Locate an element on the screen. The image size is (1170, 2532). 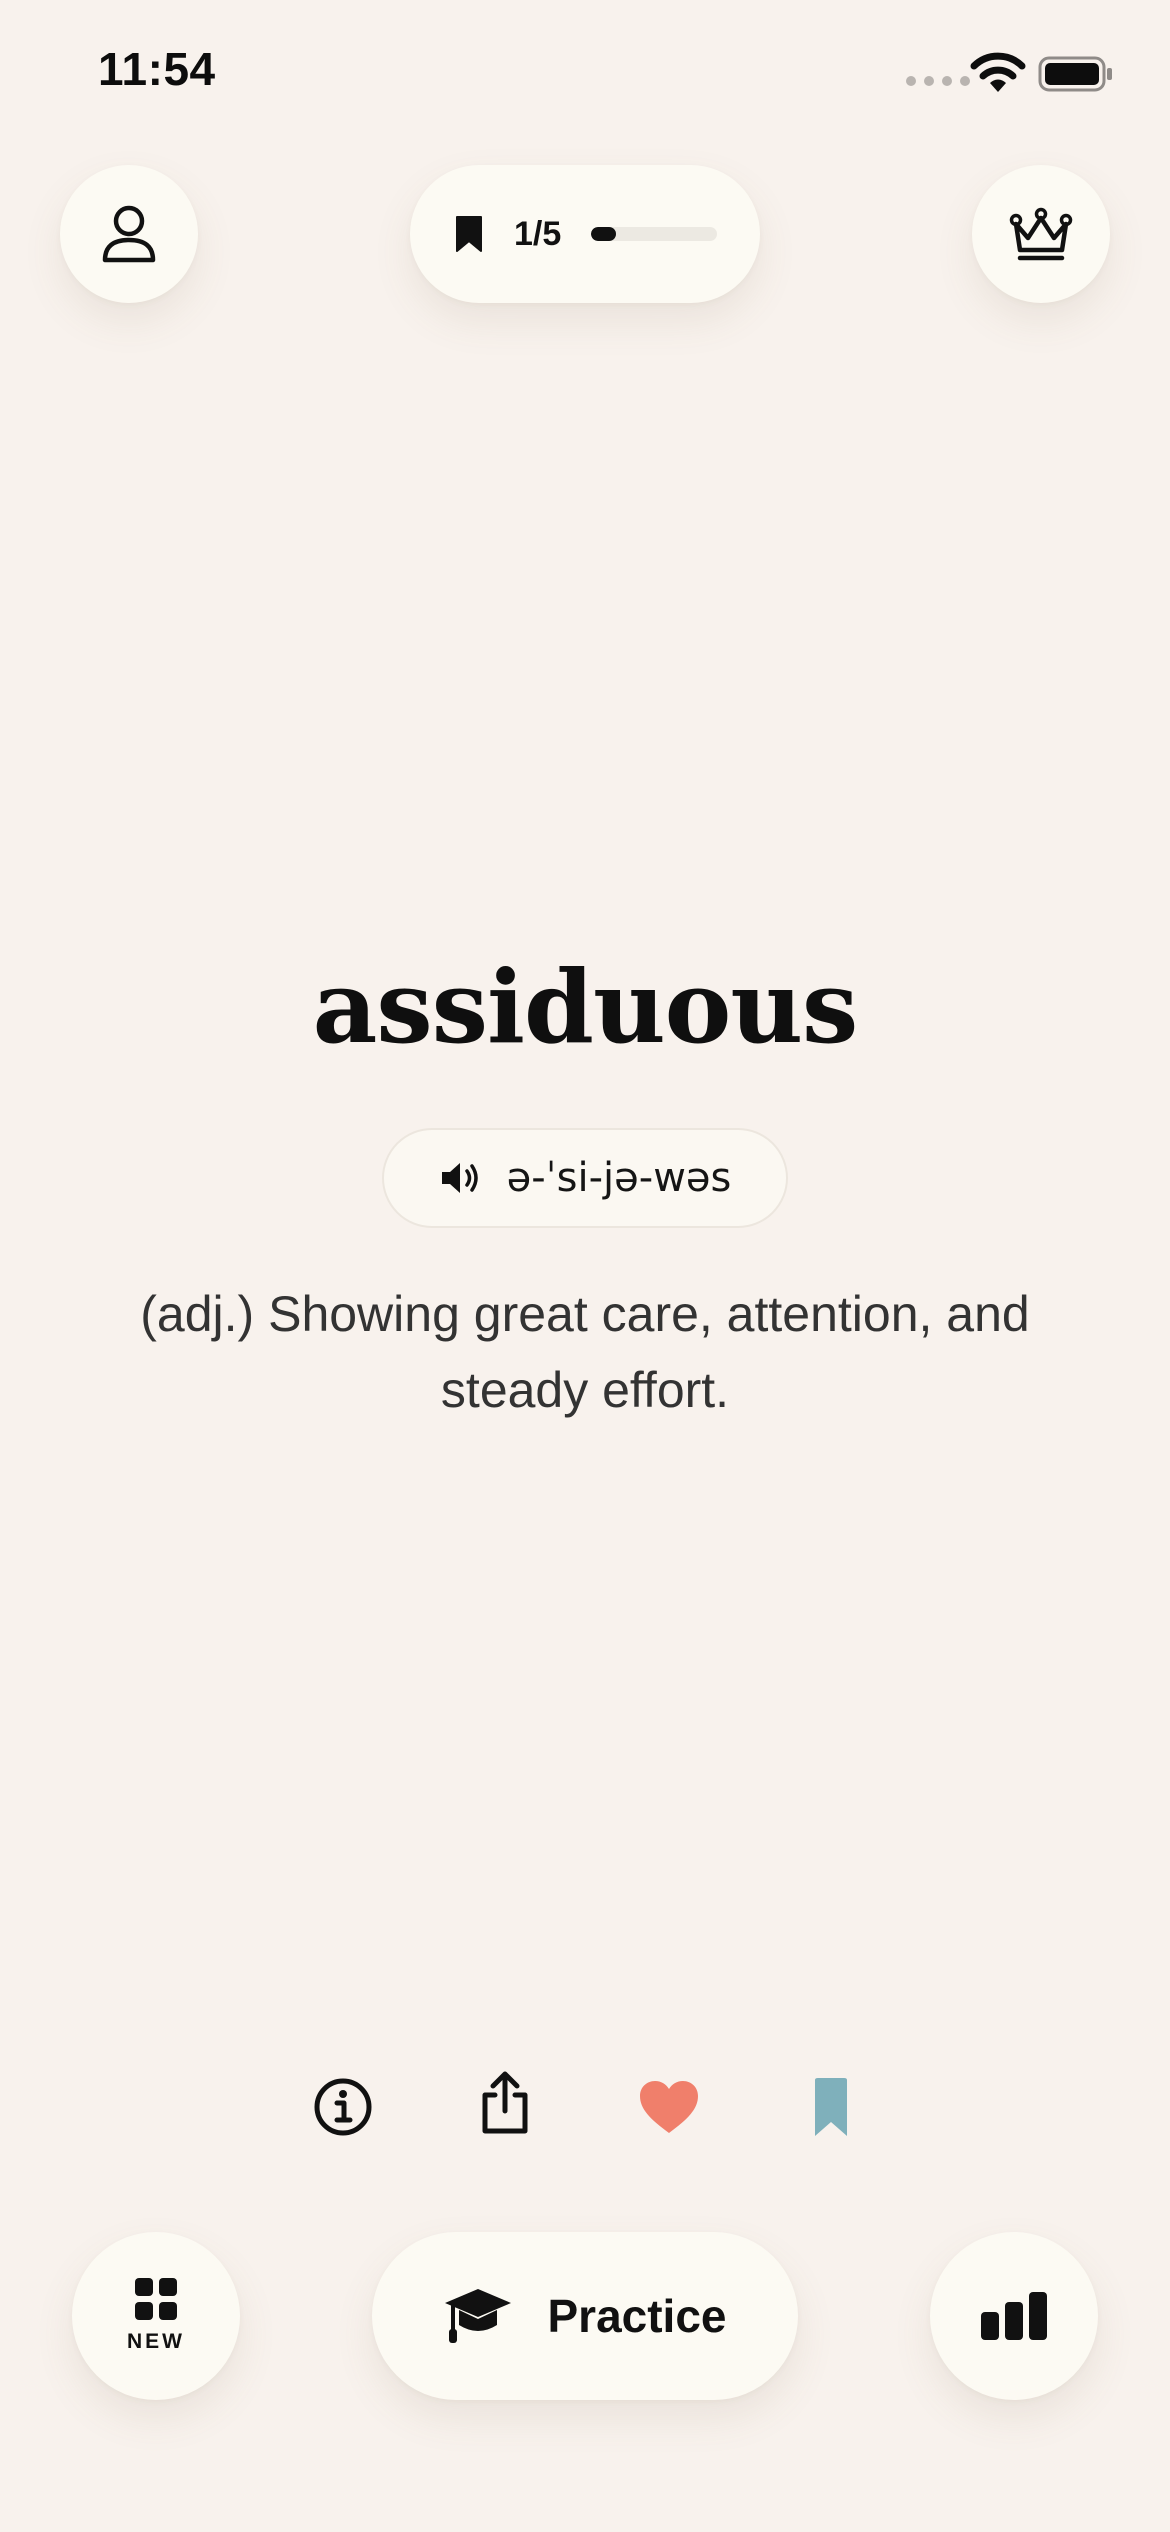
bookmark-icon is located at coordinates (469, 234).